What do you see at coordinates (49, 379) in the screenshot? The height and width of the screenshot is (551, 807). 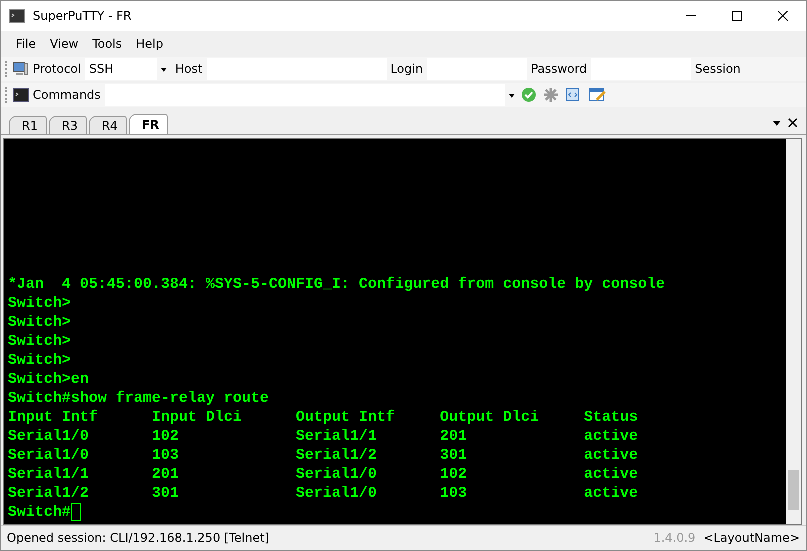 I see `terminal-line: Switch>en` at bounding box center [49, 379].